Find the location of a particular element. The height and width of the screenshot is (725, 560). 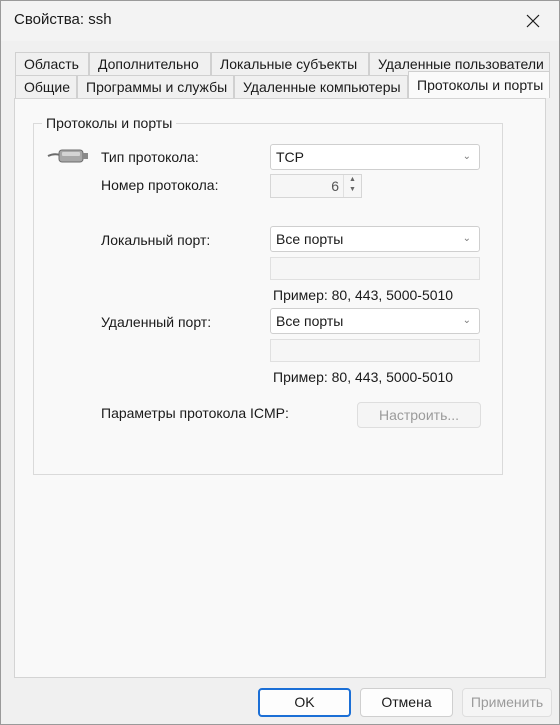

tab-programs-services: Программы и службы is located at coordinates (155, 86).